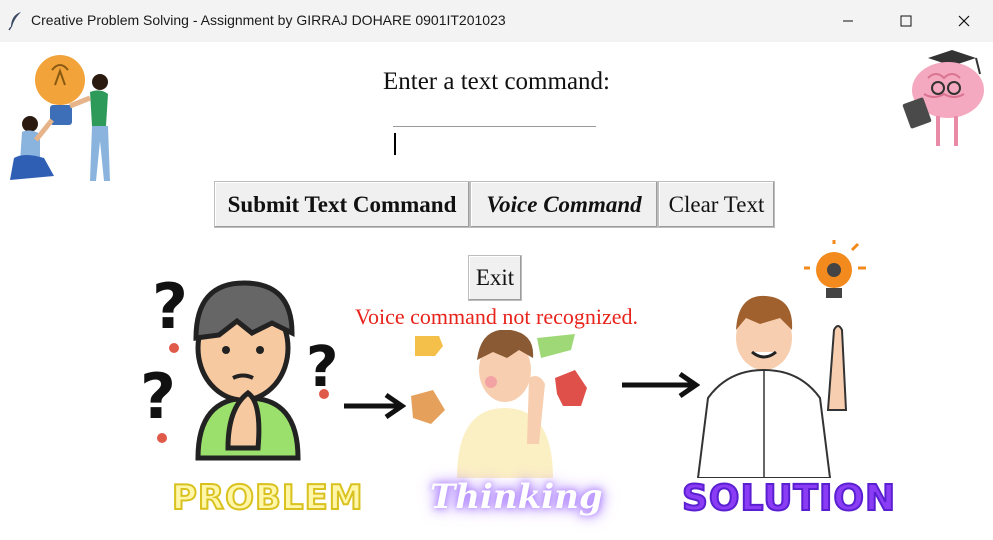 The image size is (993, 540). I want to click on problem-person-illustration: ? ? ?, so click(239, 365).